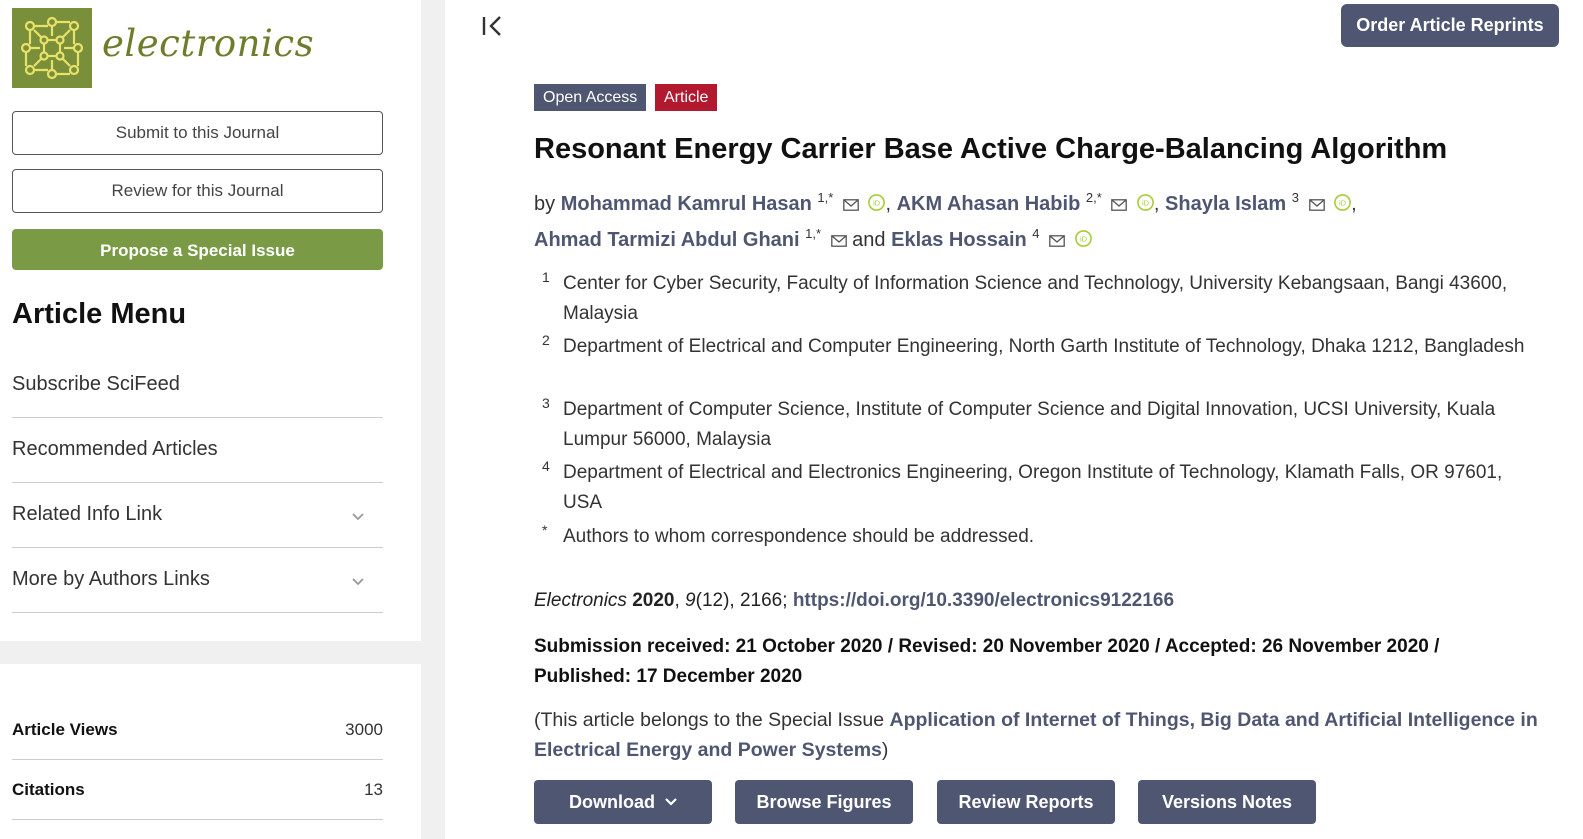 This screenshot has height=839, width=1583. Describe the element at coordinates (959, 240) in the screenshot. I see `author-name: Eklas Hossain` at that location.